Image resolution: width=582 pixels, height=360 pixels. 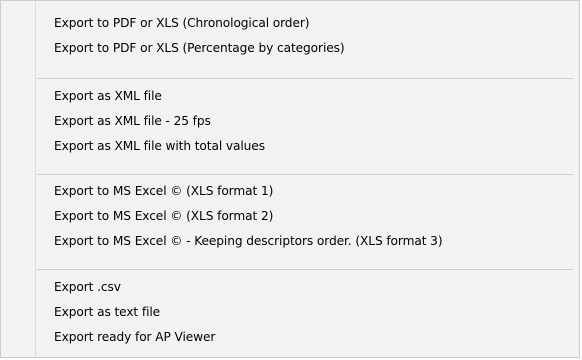 What do you see at coordinates (305, 146) in the screenshot?
I see `menu-item-export-xml-total-values: Export as XML file with total values` at bounding box center [305, 146].